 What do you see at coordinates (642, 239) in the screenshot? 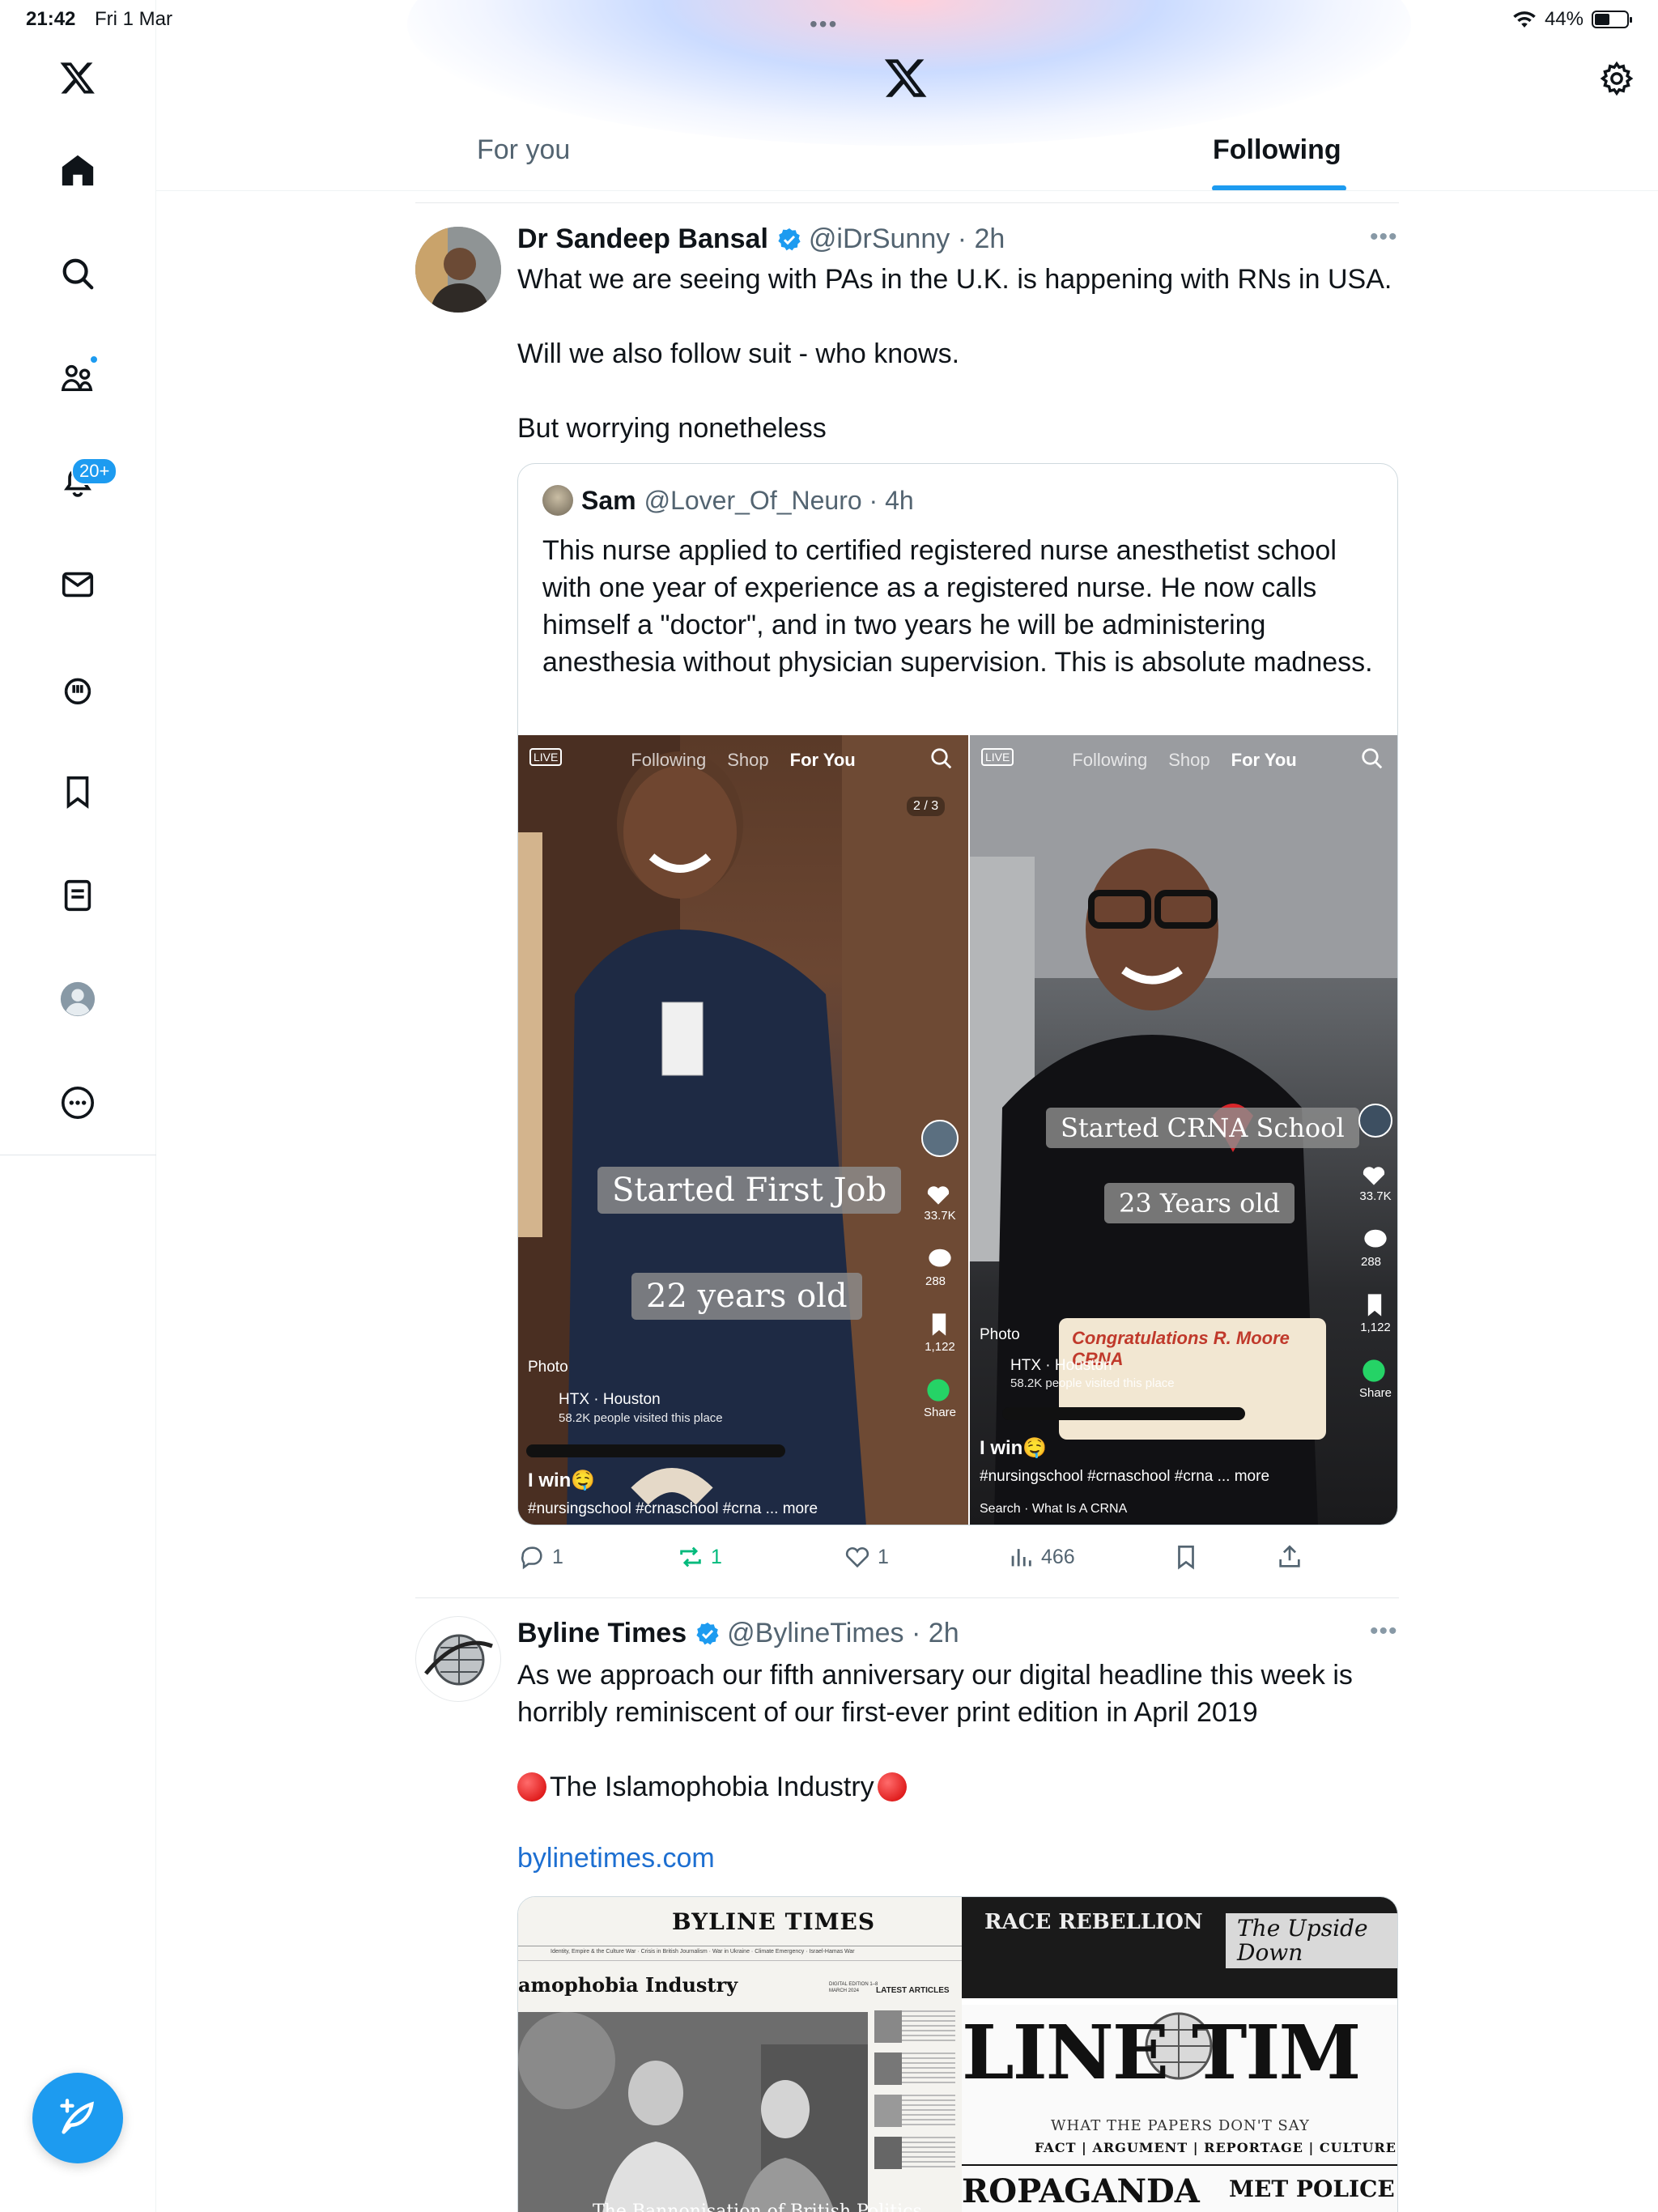
I see `author-name: Dr Sandeep Bansal` at bounding box center [642, 239].